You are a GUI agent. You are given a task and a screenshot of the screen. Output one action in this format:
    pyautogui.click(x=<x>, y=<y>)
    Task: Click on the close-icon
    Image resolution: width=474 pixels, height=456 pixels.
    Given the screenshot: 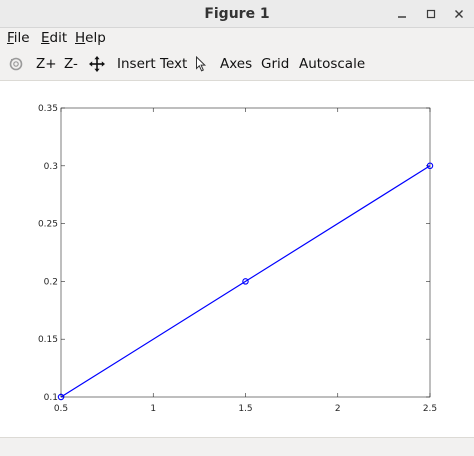 What is the action you would take?
    pyautogui.click(x=459, y=14)
    